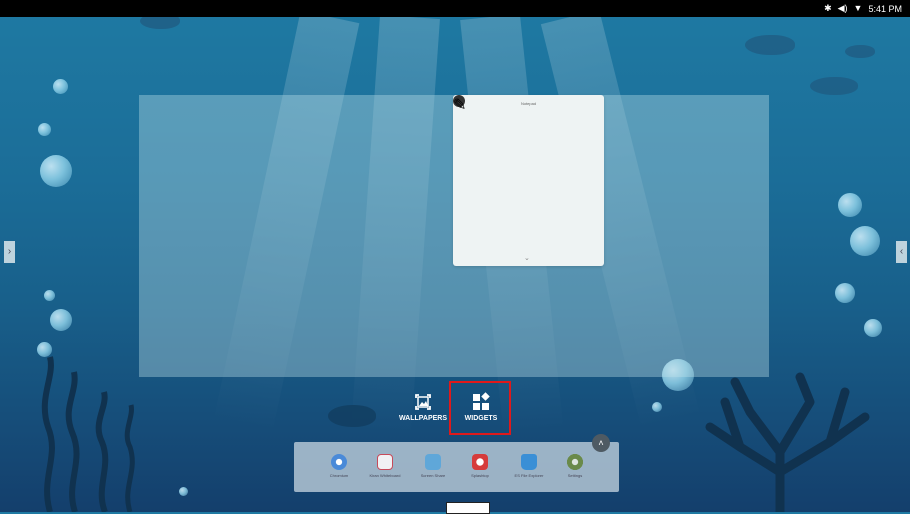 Image resolution: width=910 pixels, height=514 pixels. I want to click on dock-app-es-file-explorer: ES File Explorer, so click(529, 466).